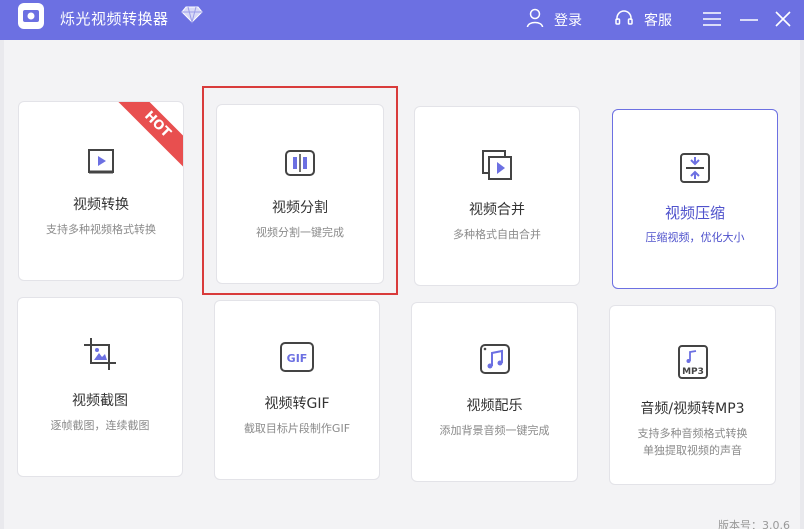 This screenshot has height=529, width=804. What do you see at coordinates (693, 362) in the screenshot?
I see `mp3-icon: MP3` at bounding box center [693, 362].